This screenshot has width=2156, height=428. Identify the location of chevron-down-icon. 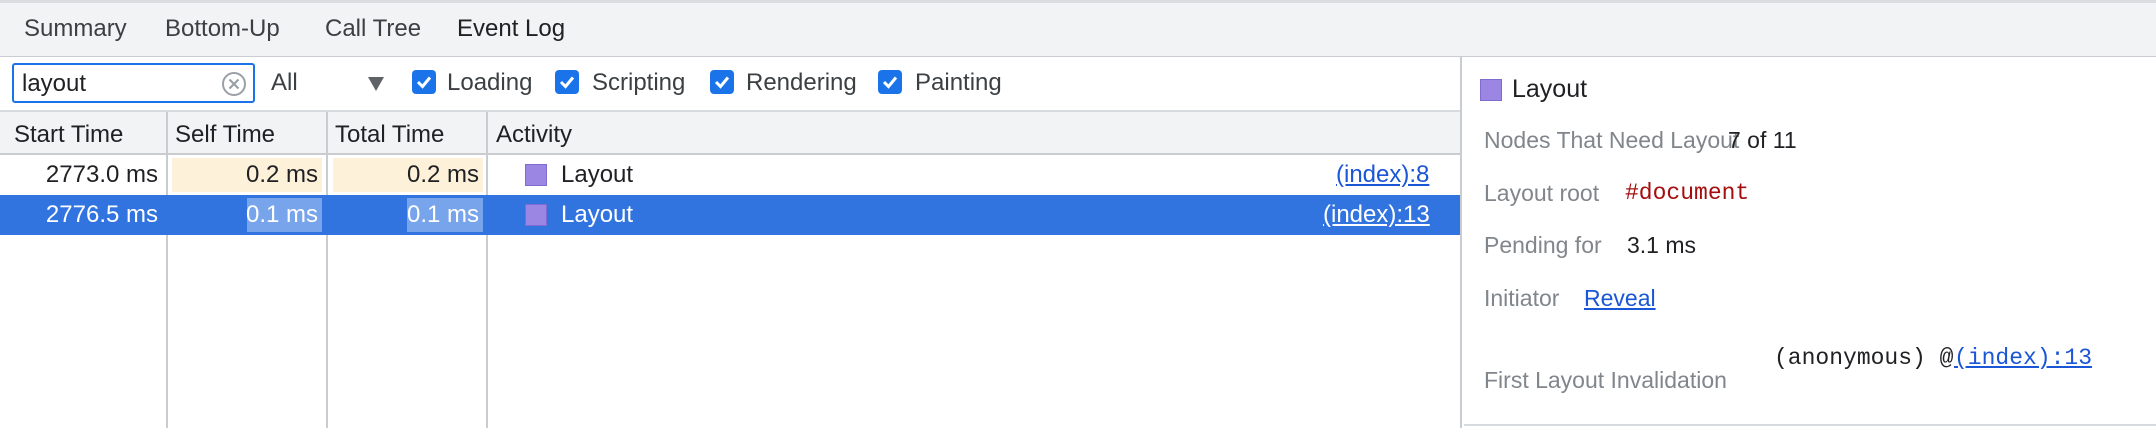
(376, 84).